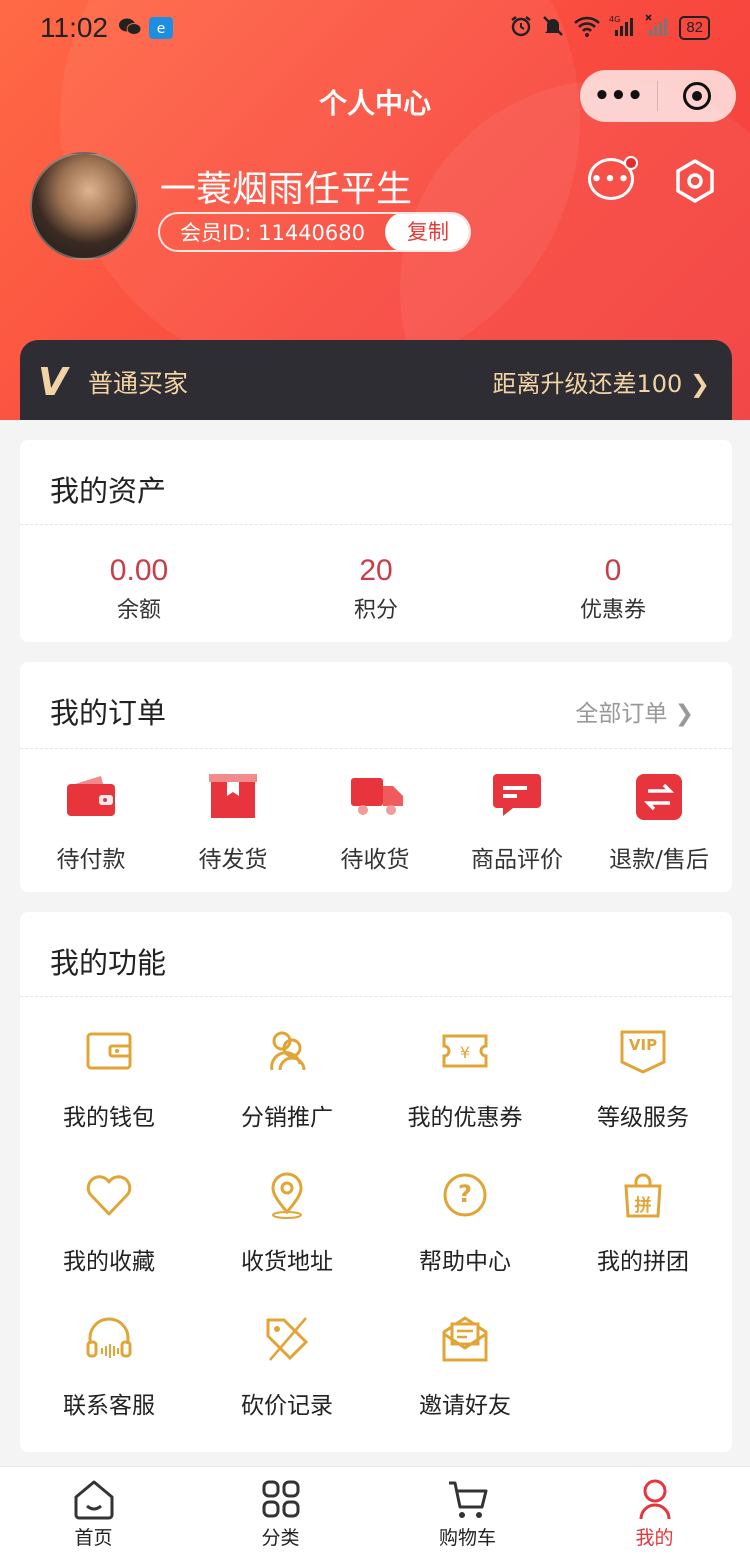 The width and height of the screenshot is (750, 1558). I want to click on orders-card: 我的订单 全部订单 ❯ 待付款 待发货 待收货 商品评价 退款/售后, so click(376, 777).